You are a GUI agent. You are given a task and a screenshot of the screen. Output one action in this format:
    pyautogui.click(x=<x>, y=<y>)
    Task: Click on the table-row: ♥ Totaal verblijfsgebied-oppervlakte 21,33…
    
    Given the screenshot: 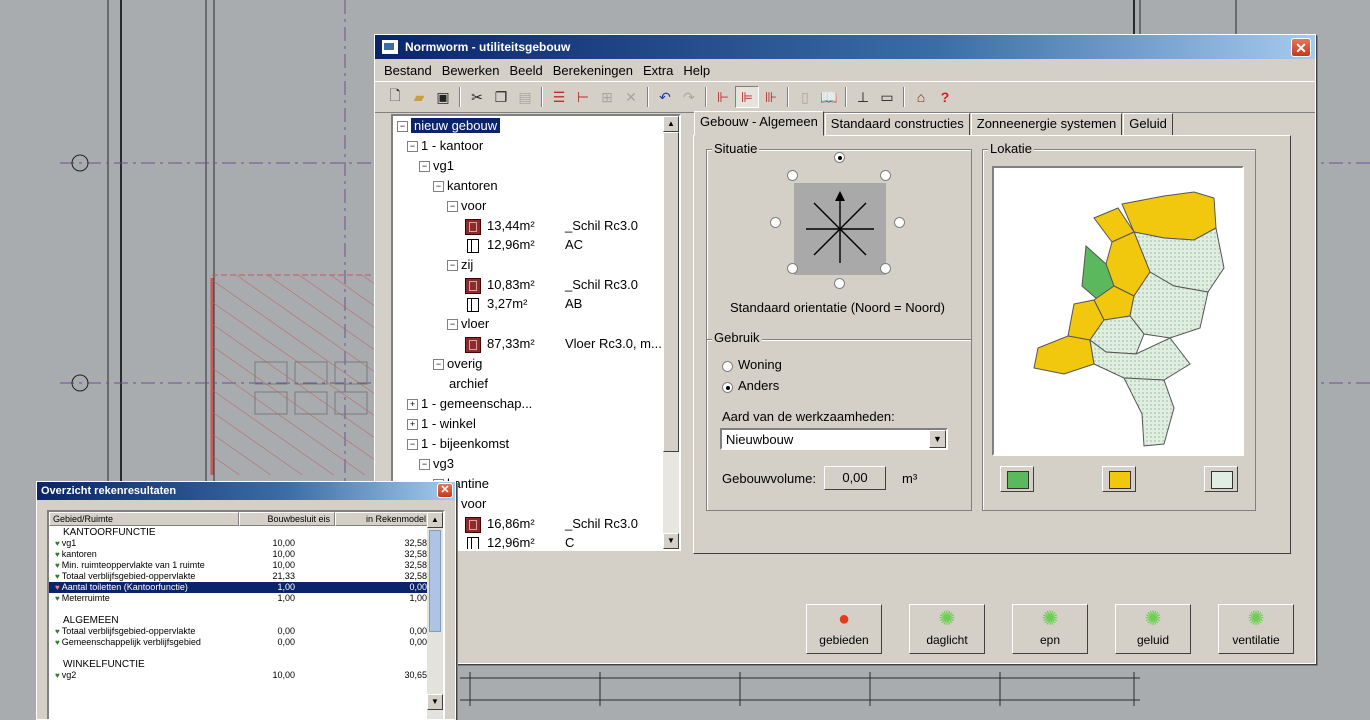 What is the action you would take?
    pyautogui.click(x=240, y=576)
    